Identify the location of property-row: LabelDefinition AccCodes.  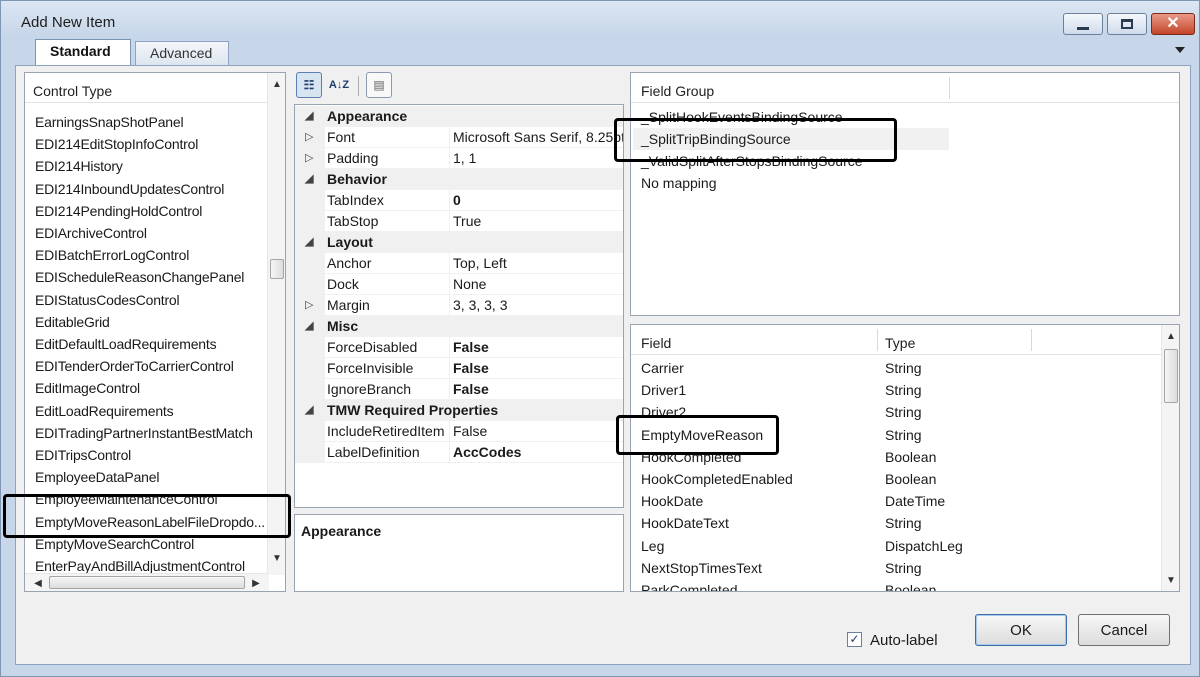
(459, 452).